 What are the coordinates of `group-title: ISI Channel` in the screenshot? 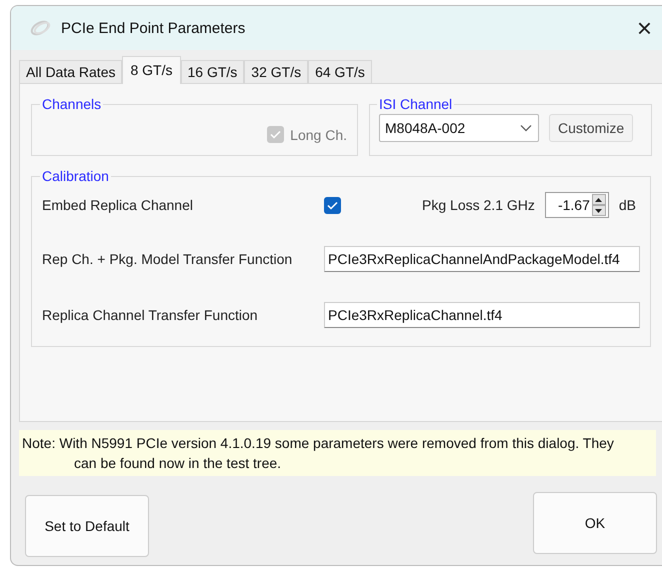 It's located at (416, 104).